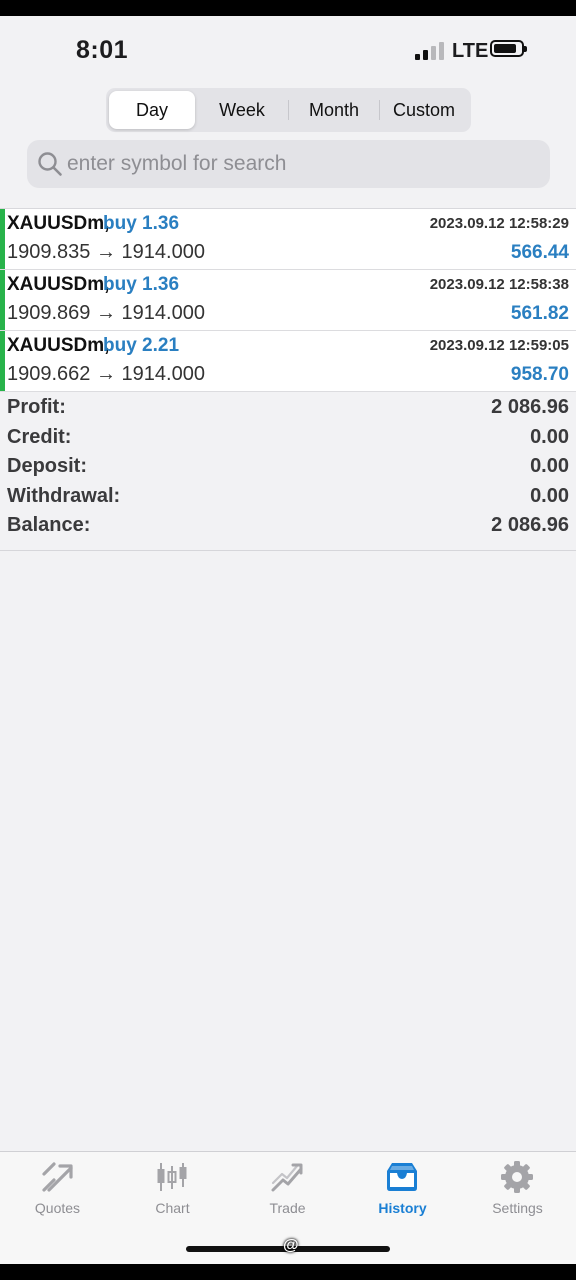  Describe the element at coordinates (517, 1208) in the screenshot. I see `tab-label: Settings` at that location.